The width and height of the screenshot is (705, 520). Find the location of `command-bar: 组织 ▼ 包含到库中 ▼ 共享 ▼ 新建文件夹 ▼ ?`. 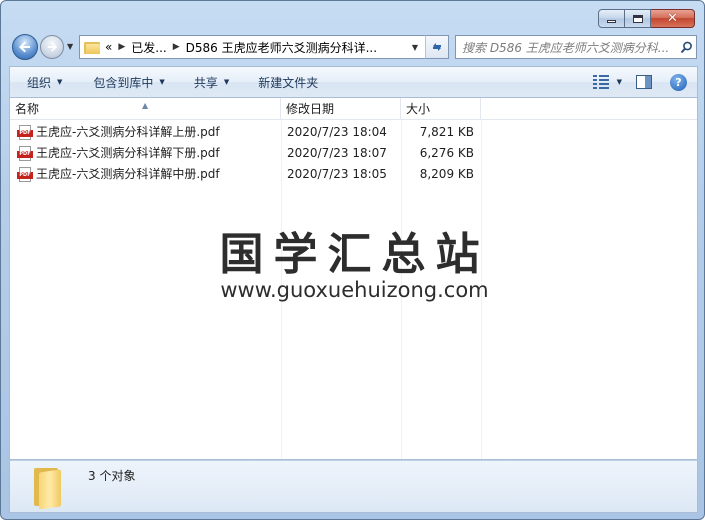

command-bar: 组织 ▼ 包含到库中 ▼ 共享 ▼ 新建文件夹 ▼ ? is located at coordinates (353, 81).